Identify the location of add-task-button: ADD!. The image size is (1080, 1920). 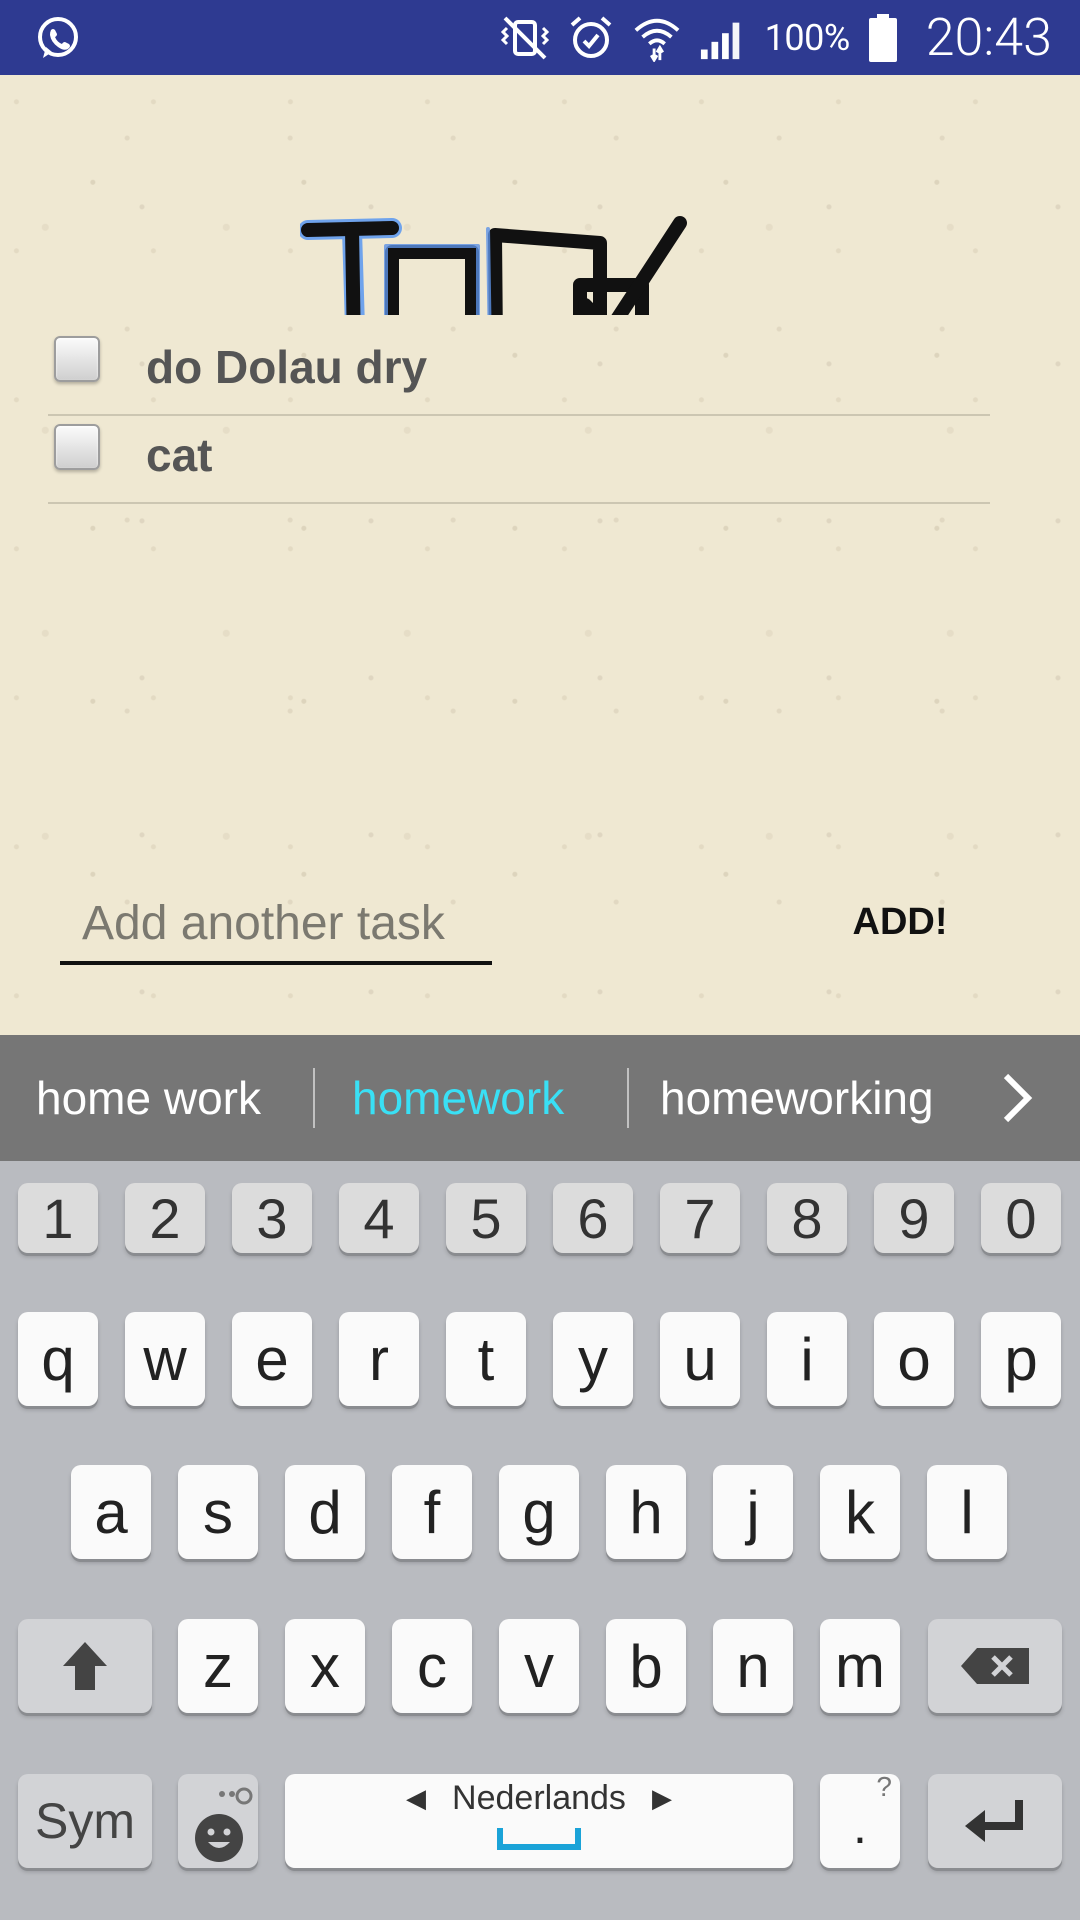
(900, 922).